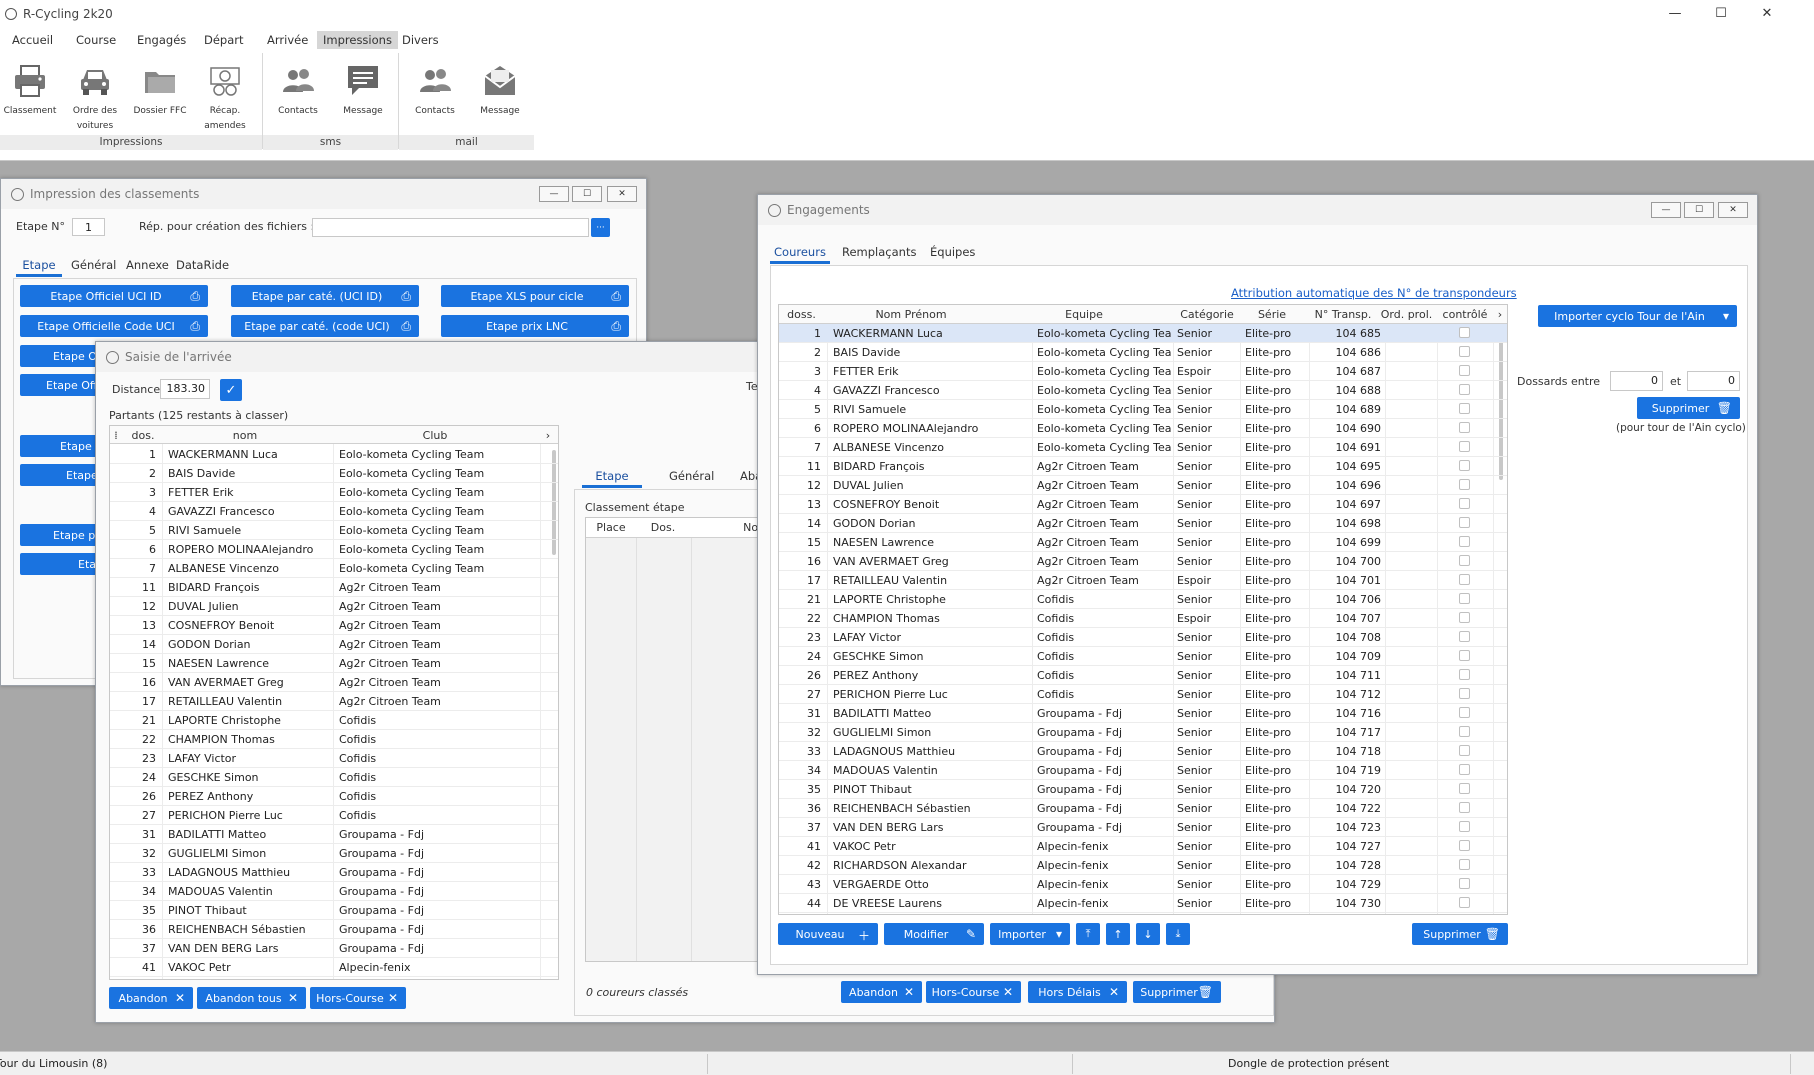 Image resolution: width=1814 pixels, height=1075 pixels. I want to click on dossards-to-input: 0, so click(1713, 381).